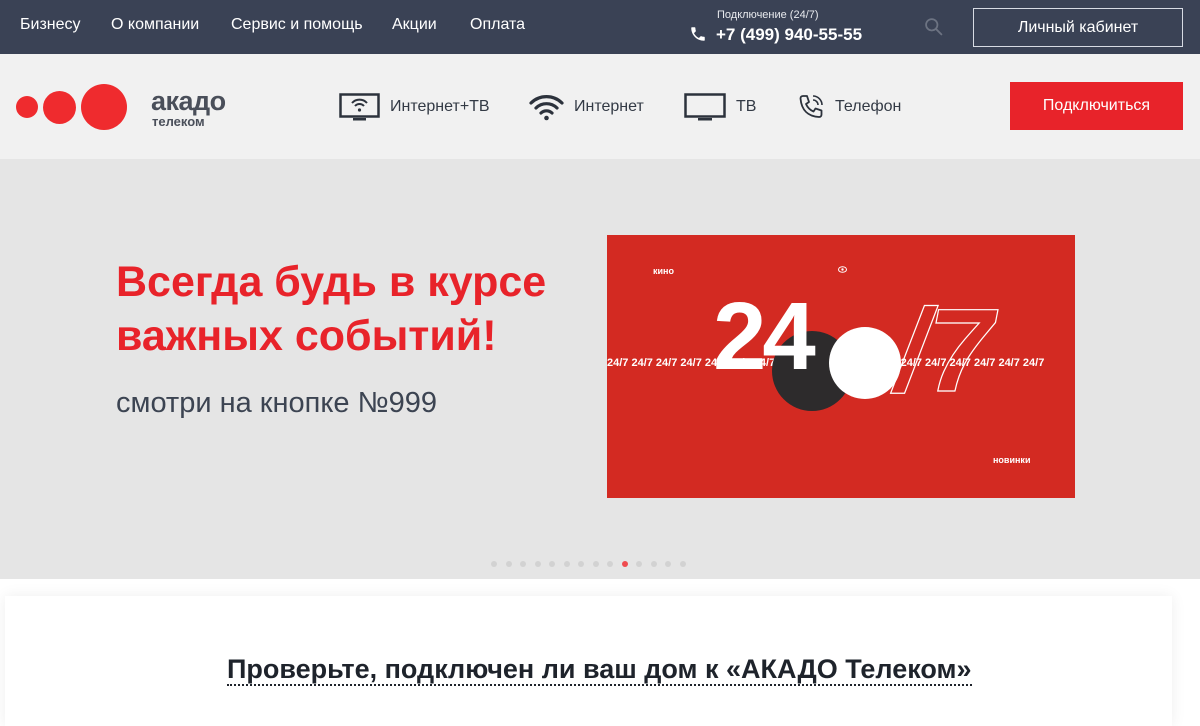  Describe the element at coordinates (705, 107) in the screenshot. I see `tv-icon` at that location.